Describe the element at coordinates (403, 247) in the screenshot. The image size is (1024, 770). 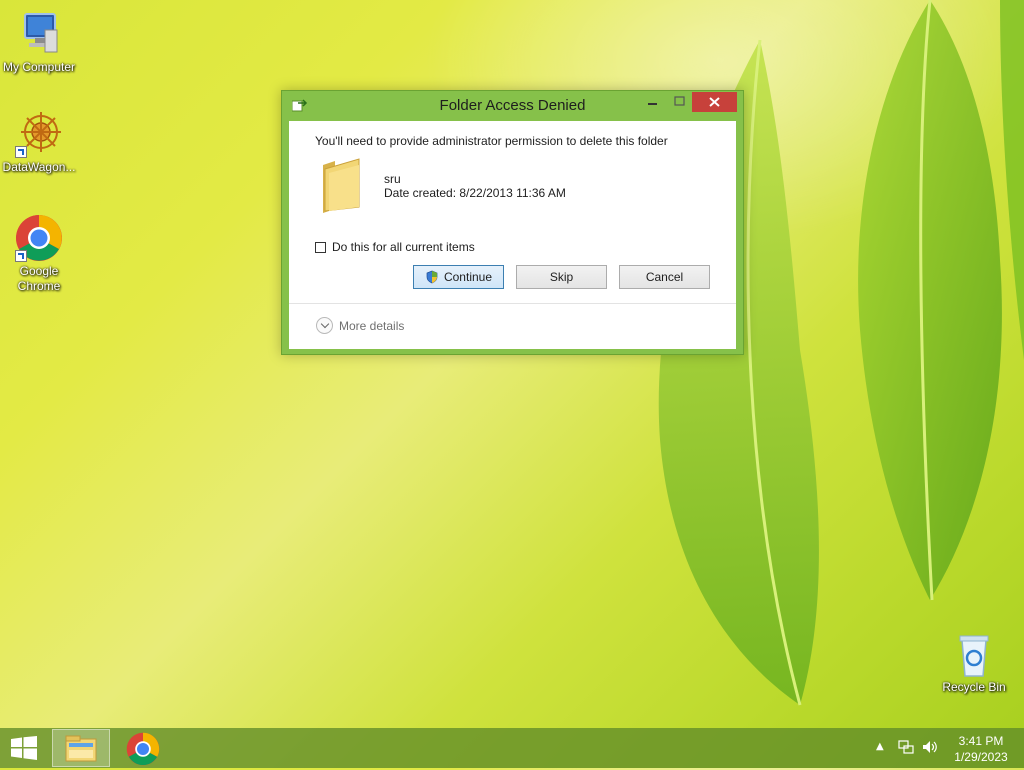
I see `apply-to-all-label: Do this for all current items` at that location.